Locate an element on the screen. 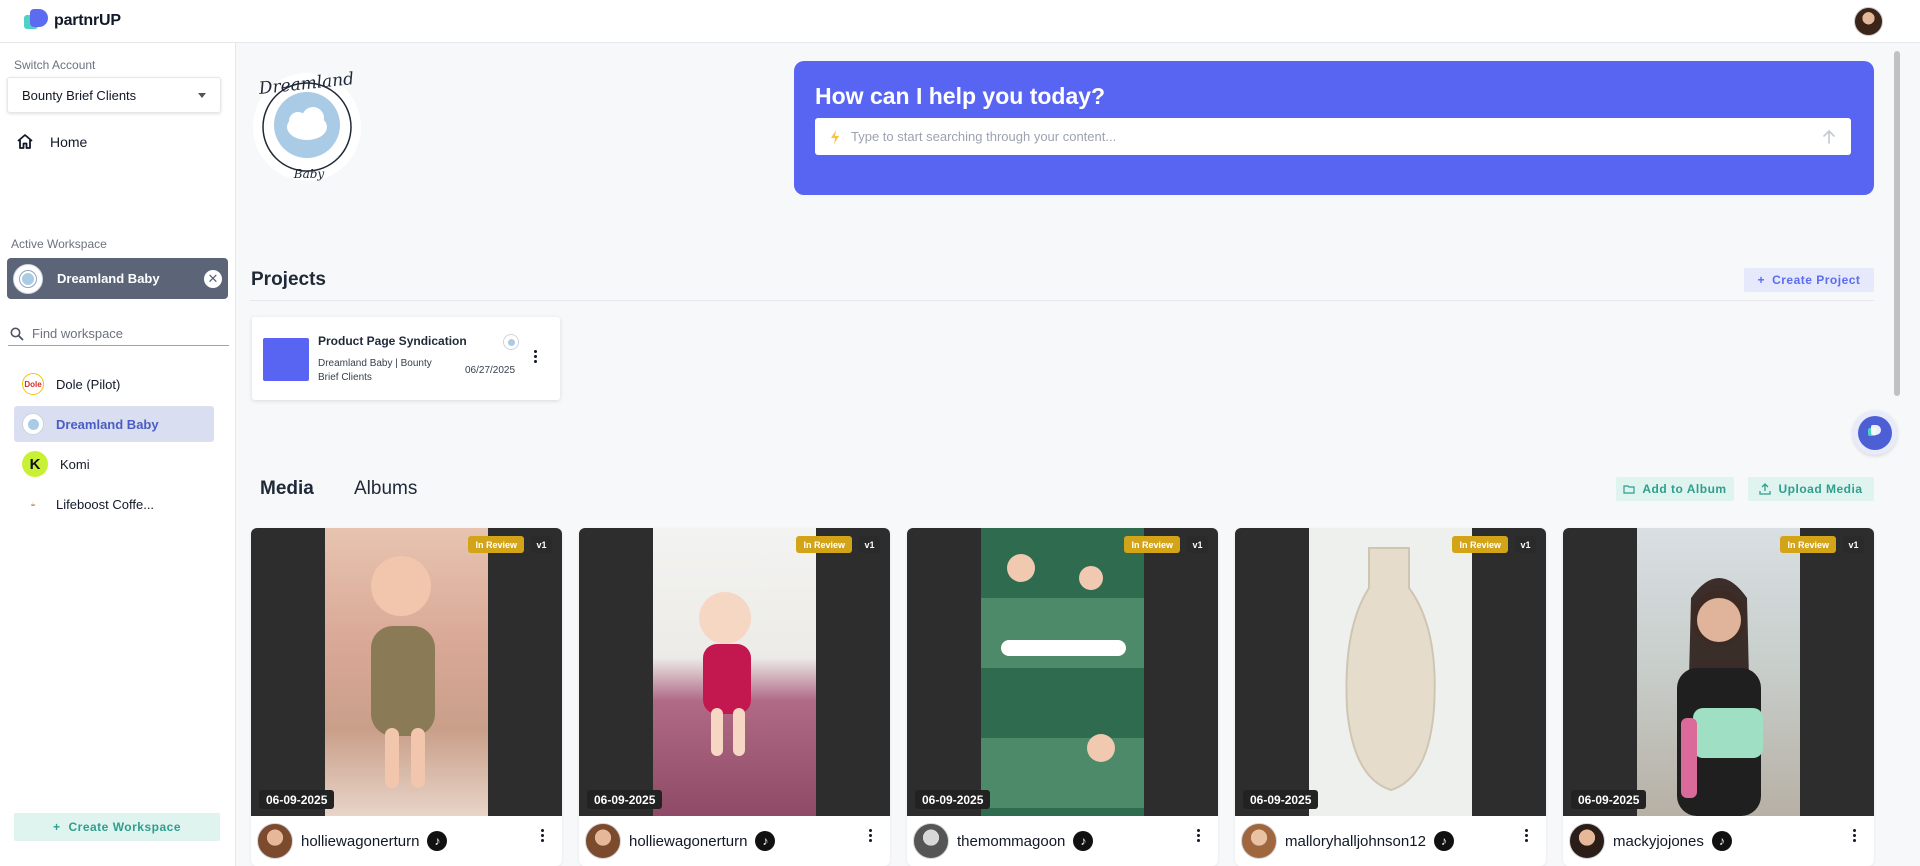  add-to-album-button: Add to Album is located at coordinates (1675, 489).